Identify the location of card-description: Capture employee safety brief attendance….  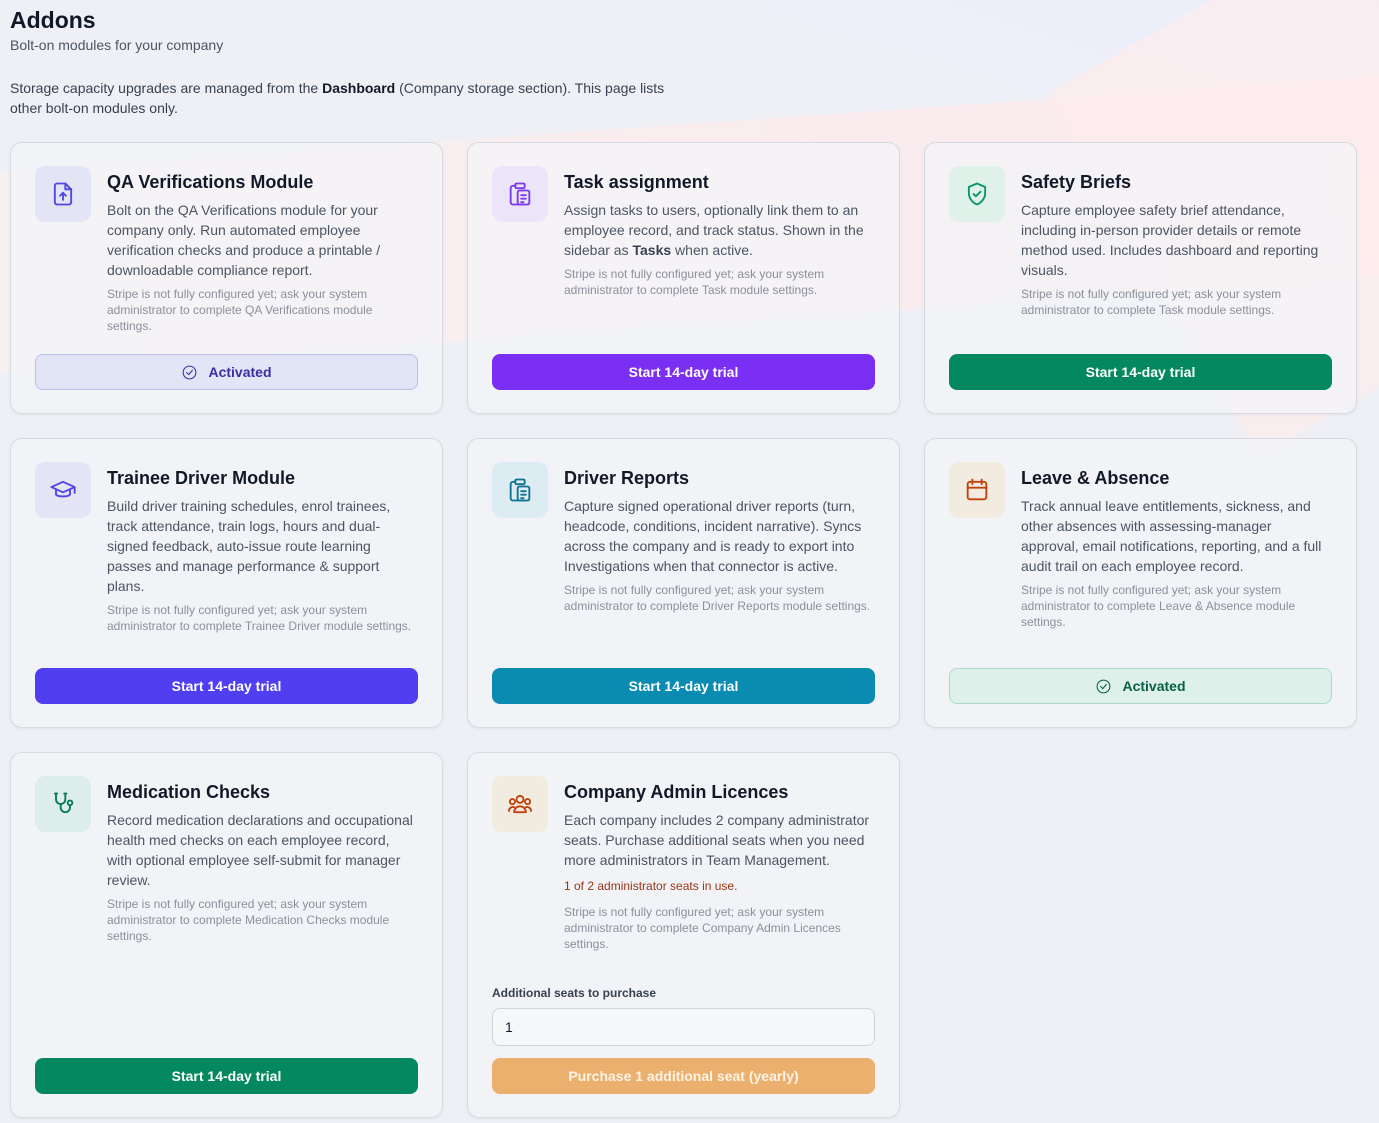
(1170, 240).